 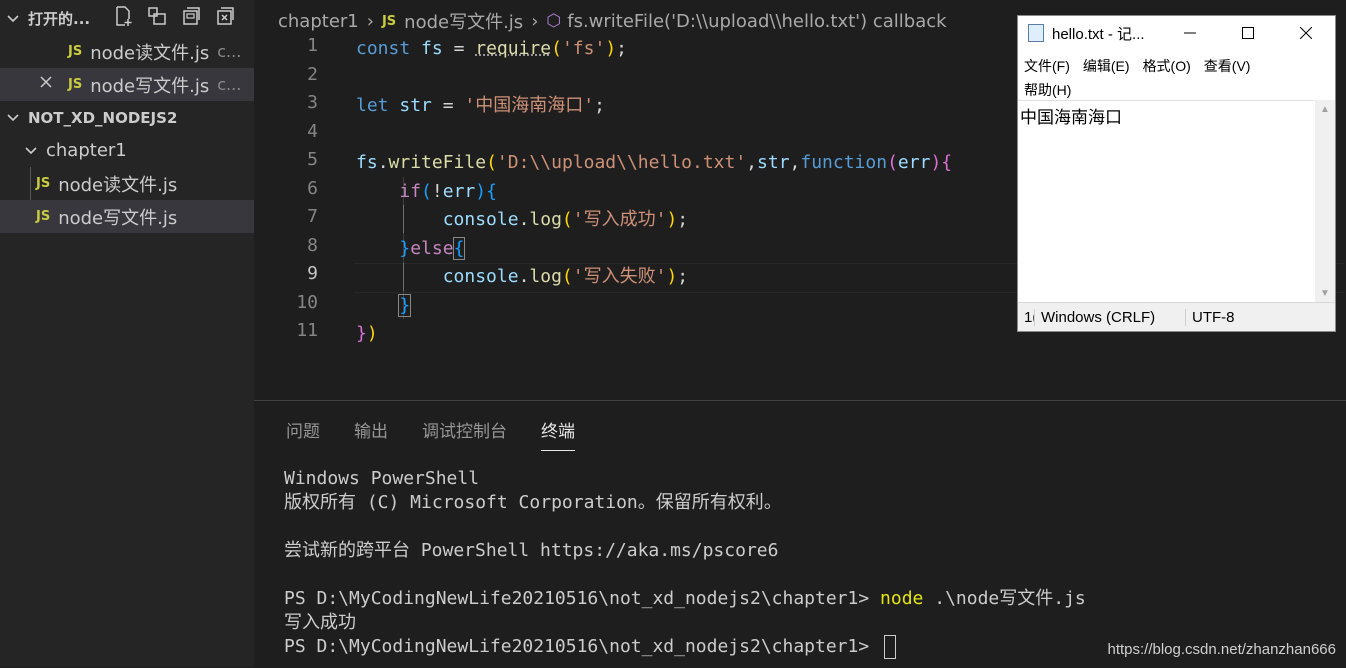 I want to click on file-label: node读文件.js, so click(x=118, y=185).